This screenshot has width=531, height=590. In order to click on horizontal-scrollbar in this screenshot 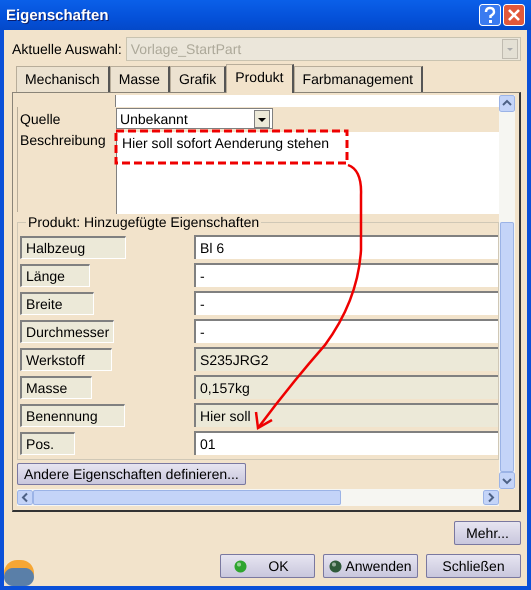, I will do `click(258, 497)`.